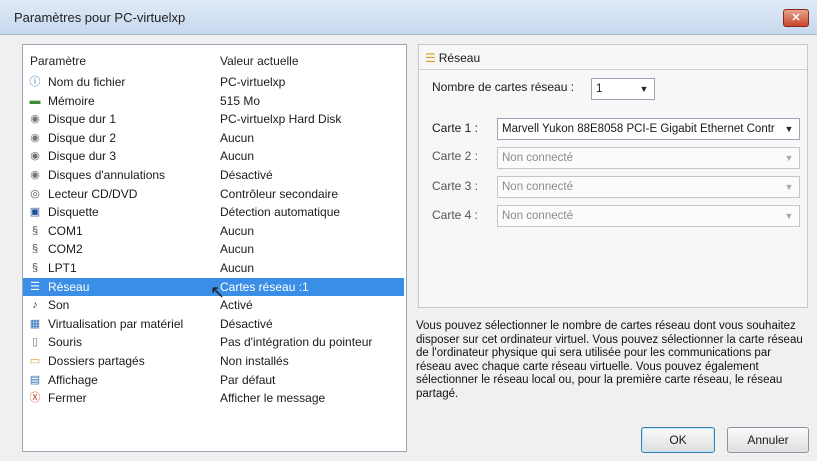 The width and height of the screenshot is (817, 461). What do you see at coordinates (455, 156) in the screenshot?
I see `card-2-label: Carte 2 :` at bounding box center [455, 156].